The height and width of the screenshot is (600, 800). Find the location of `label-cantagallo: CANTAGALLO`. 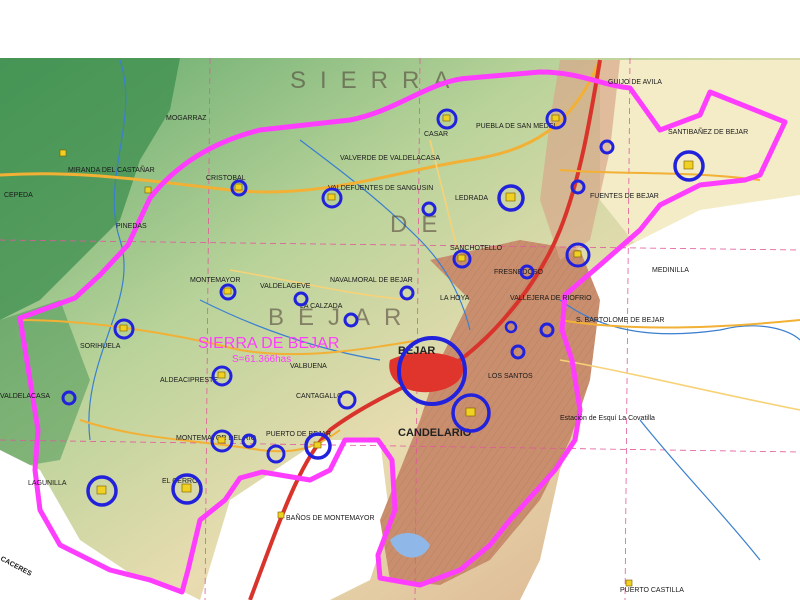

label-cantagallo: CANTAGALLO is located at coordinates (319, 396).